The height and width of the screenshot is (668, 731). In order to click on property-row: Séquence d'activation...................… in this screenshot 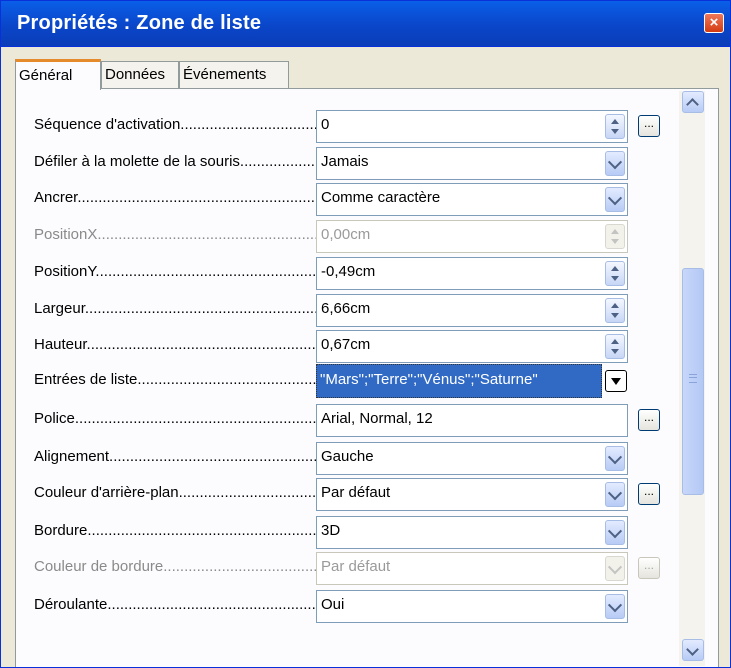, I will do `click(351, 127)`.